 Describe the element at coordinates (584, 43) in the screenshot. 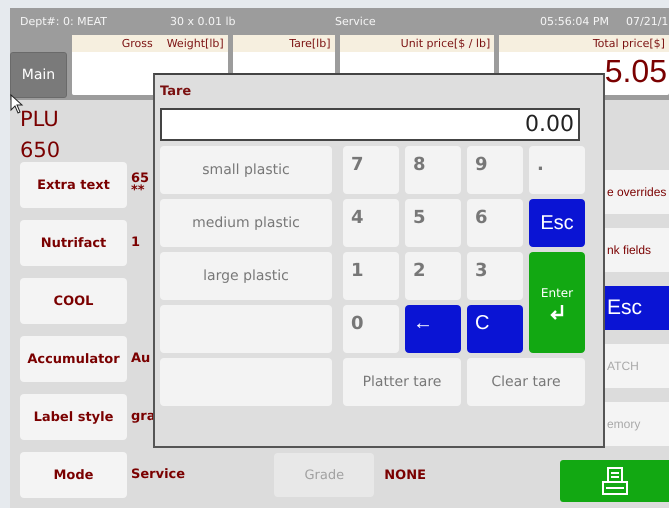

I see `readout-label: Total price[$]` at that location.